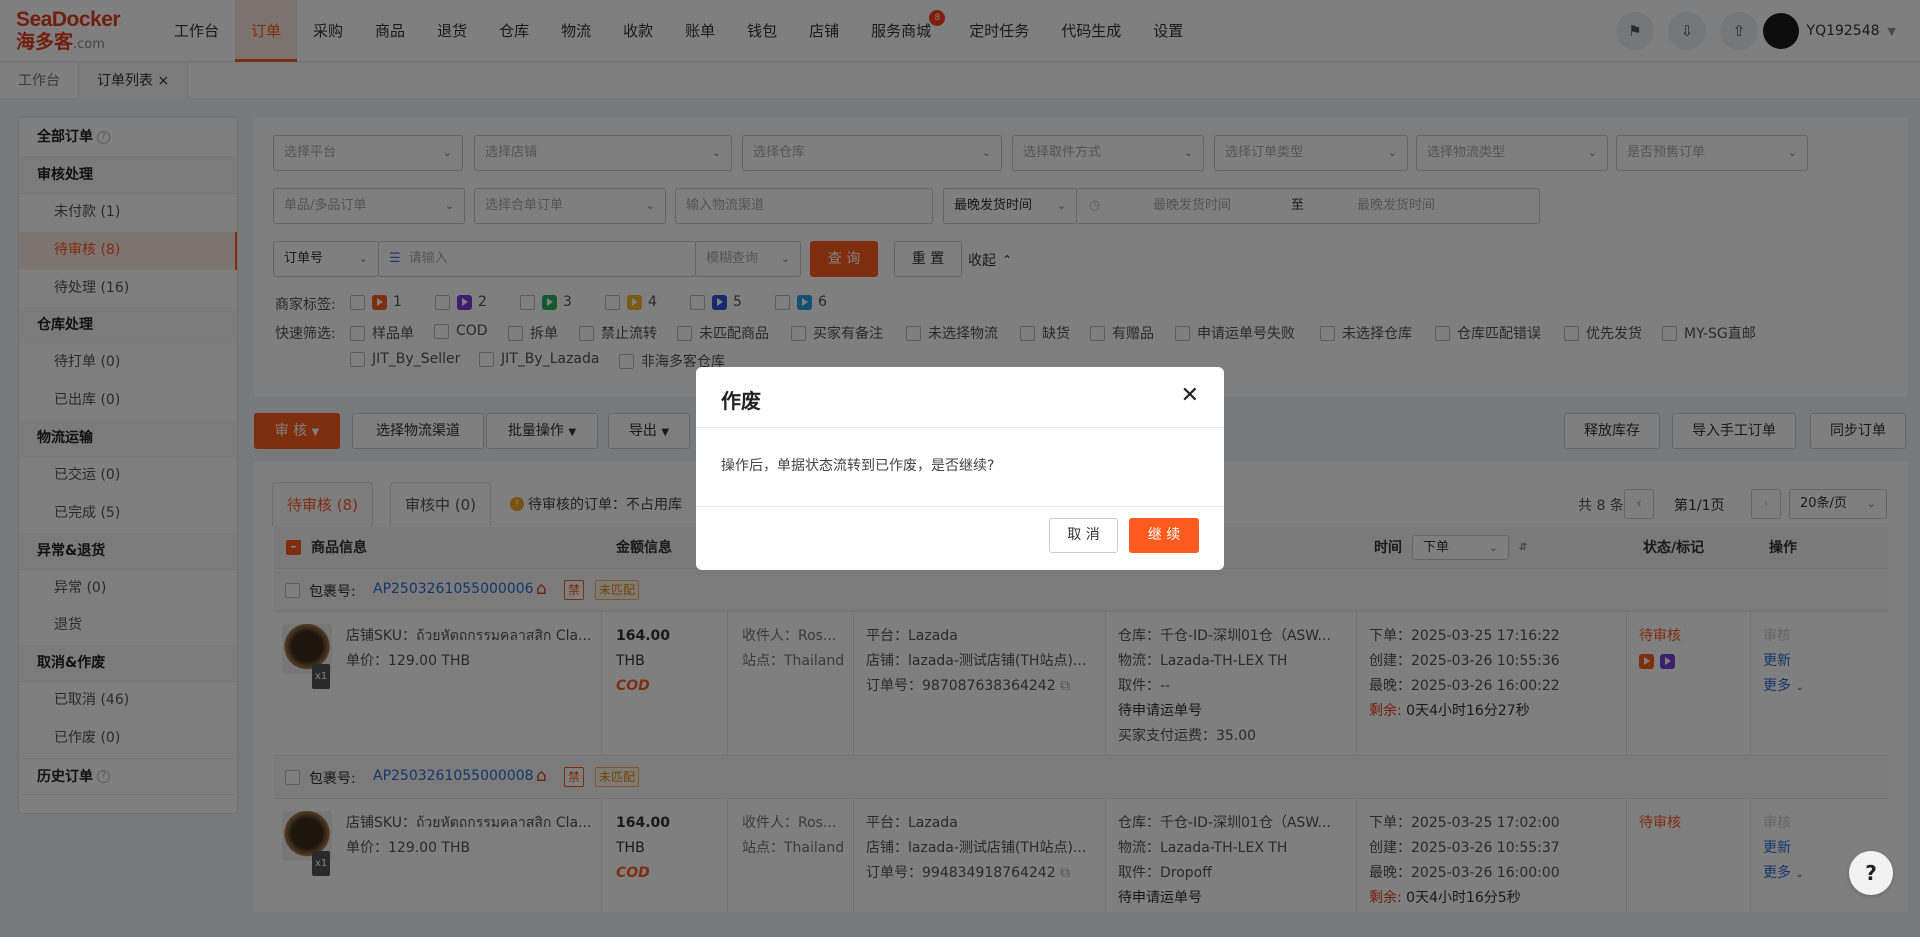 The height and width of the screenshot is (937, 1920). Describe the element at coordinates (1083, 535) in the screenshot. I see `cancel-button: 取 消` at that location.